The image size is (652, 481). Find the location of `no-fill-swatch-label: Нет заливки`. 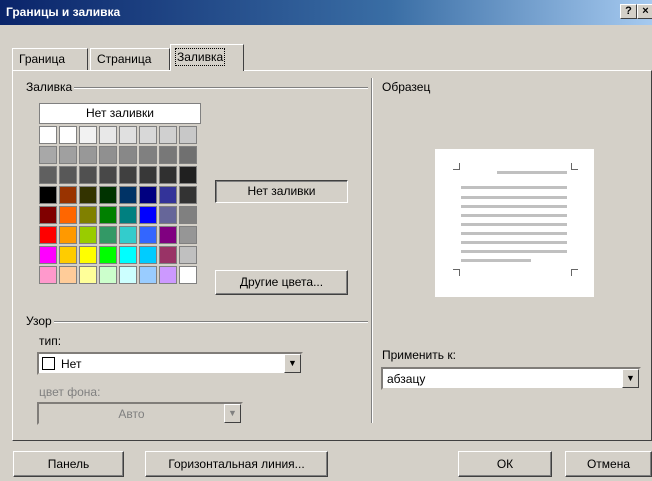

no-fill-swatch-label: Нет заливки is located at coordinates (120, 113).